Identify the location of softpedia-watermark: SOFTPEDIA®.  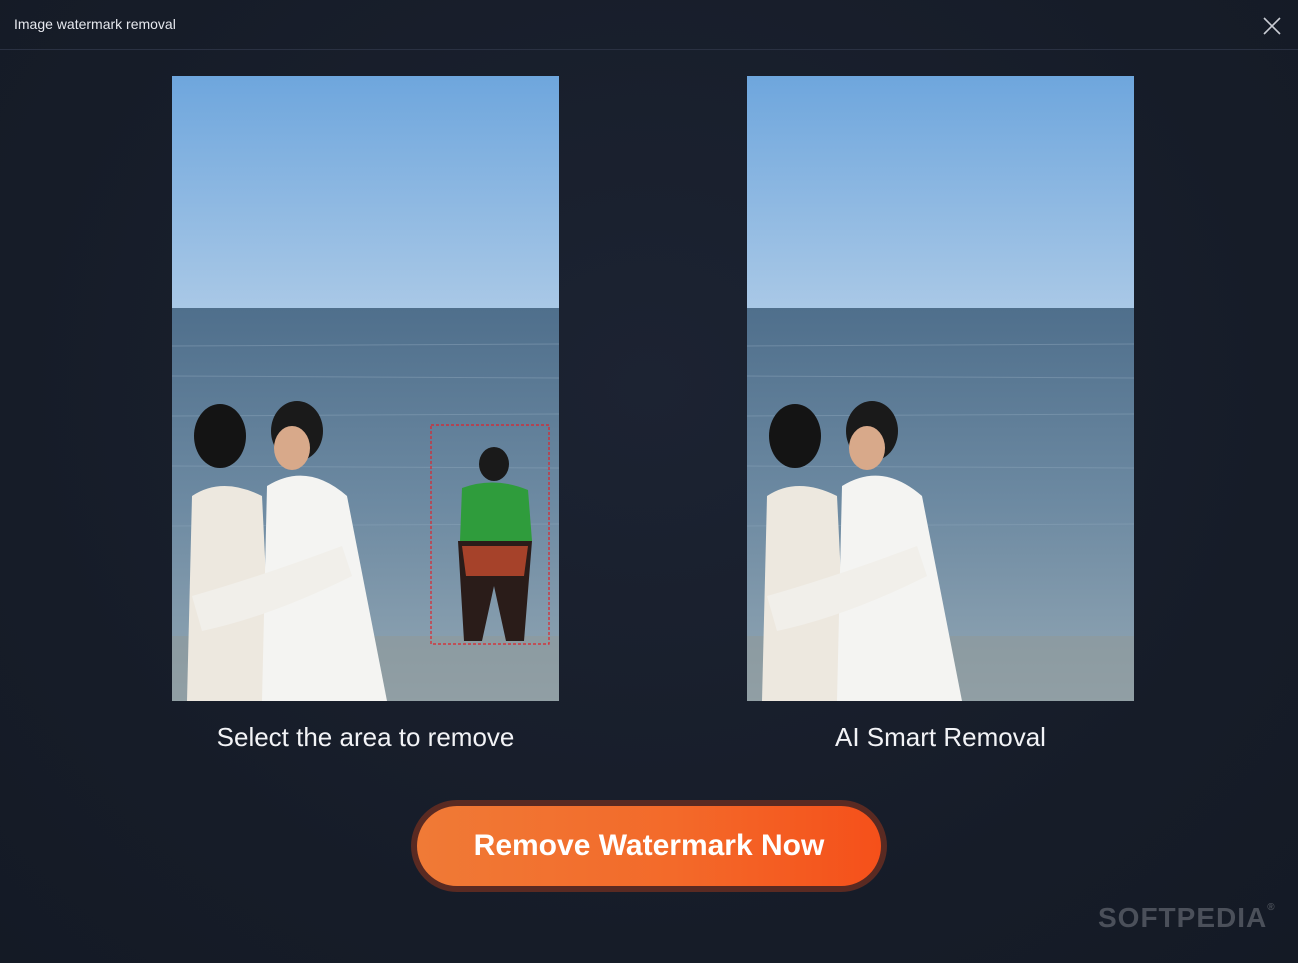
(1187, 918).